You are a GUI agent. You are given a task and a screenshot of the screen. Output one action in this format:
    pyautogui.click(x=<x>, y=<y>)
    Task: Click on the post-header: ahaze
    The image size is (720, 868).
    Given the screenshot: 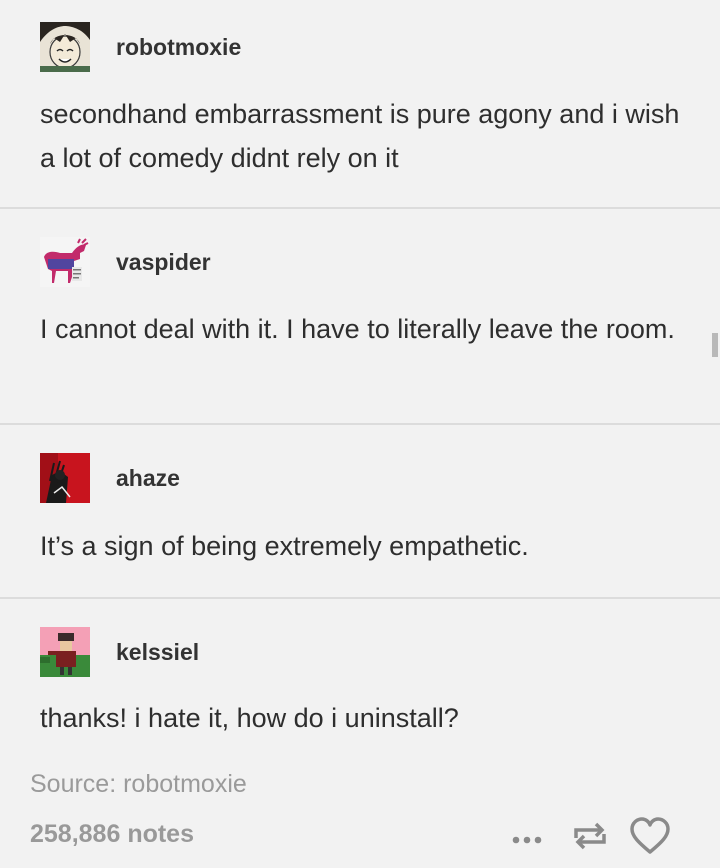 What is the action you would take?
    pyautogui.click(x=110, y=478)
    